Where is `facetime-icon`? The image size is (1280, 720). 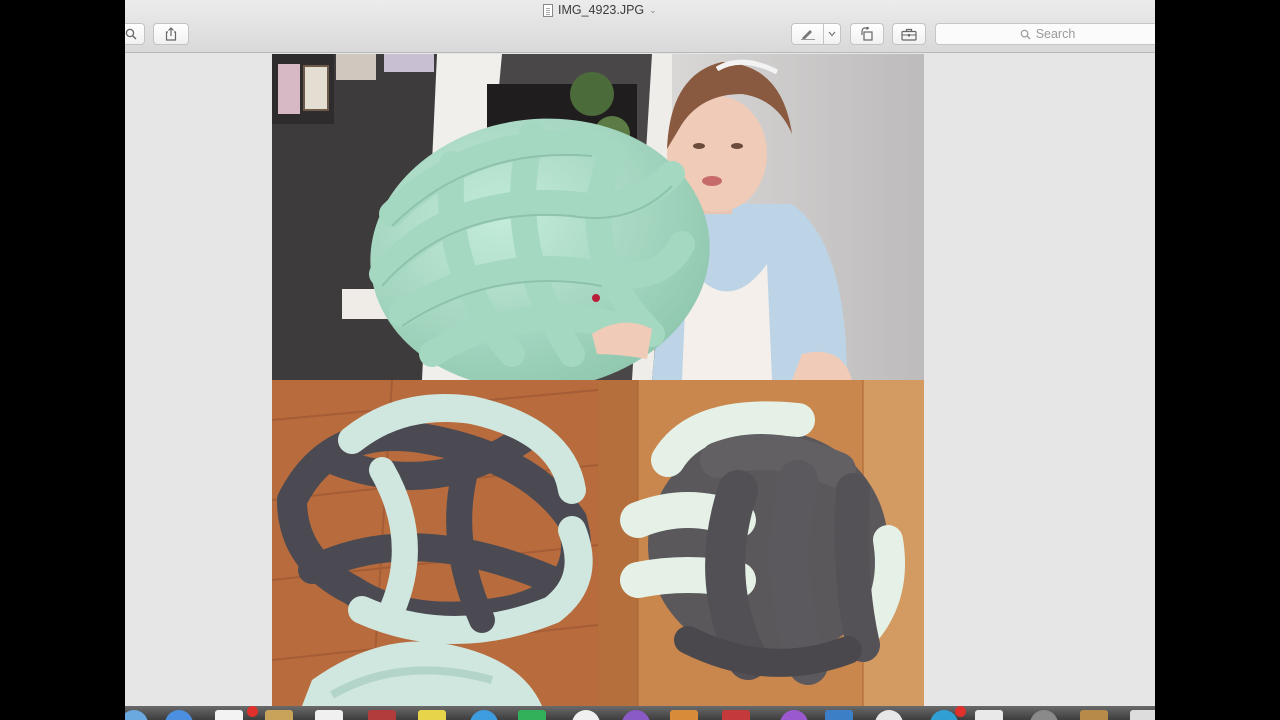
facetime-icon is located at coordinates (432, 715).